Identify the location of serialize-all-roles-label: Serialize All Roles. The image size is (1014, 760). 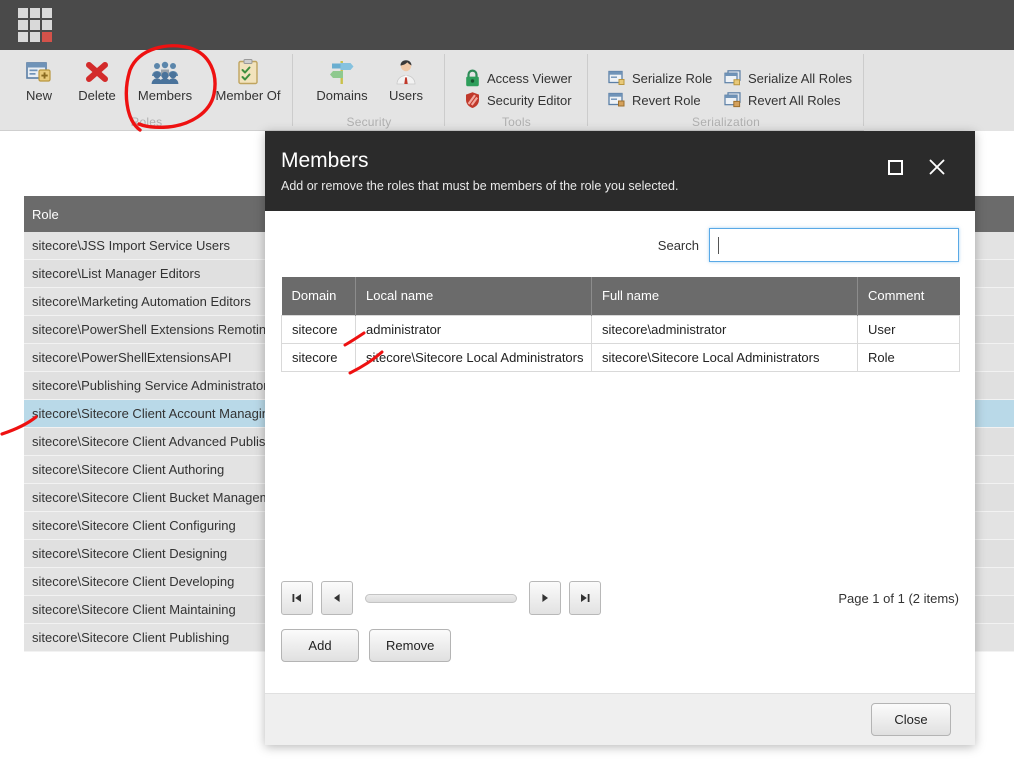
(800, 78).